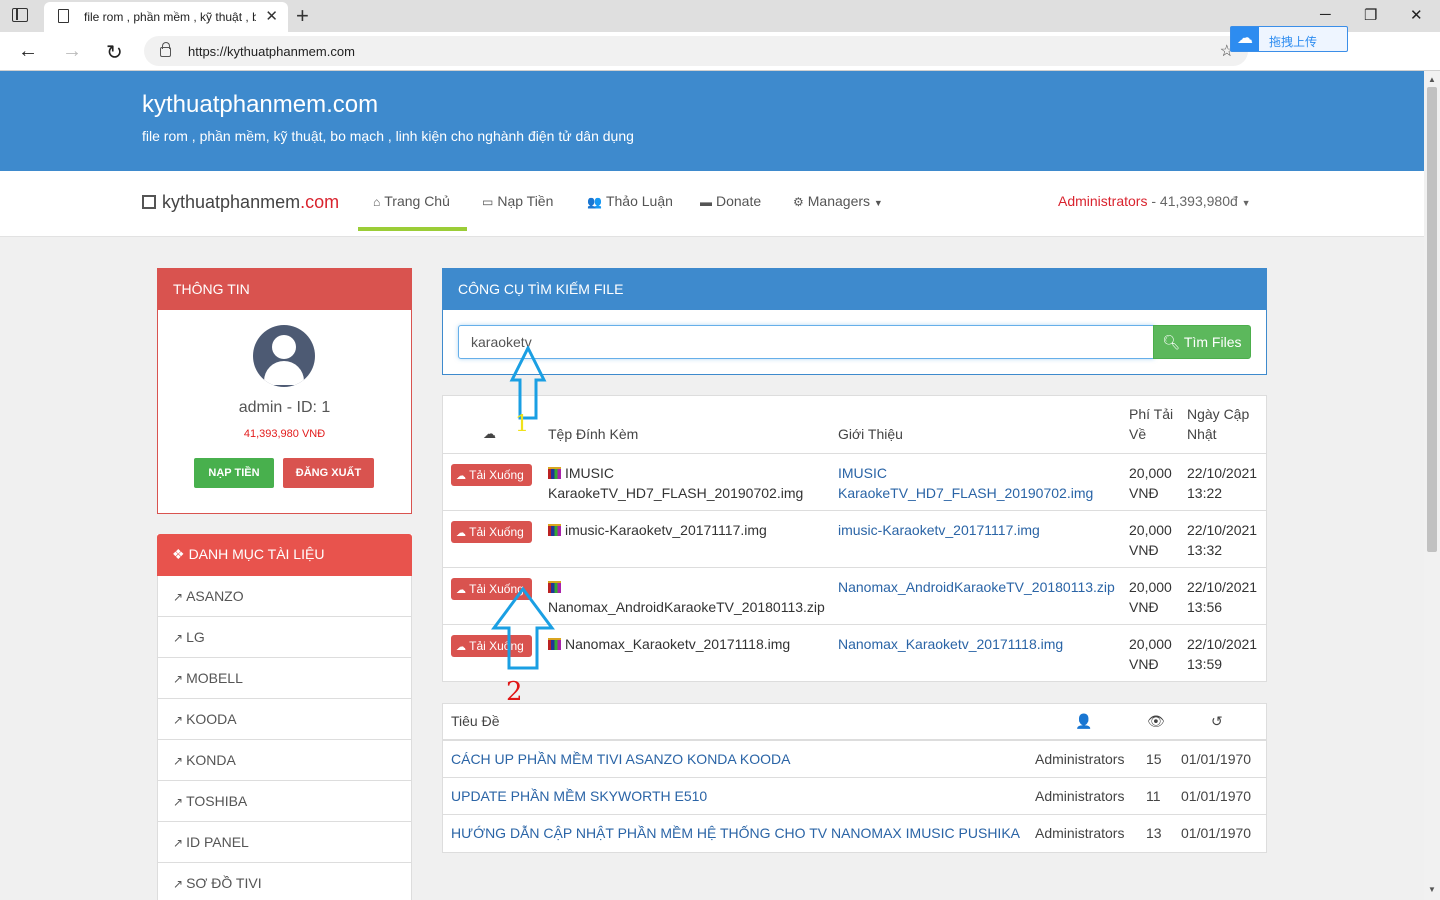 The width and height of the screenshot is (1440, 900). Describe the element at coordinates (1222, 654) in the screenshot. I see `file-date: 22/10/2021 13:59` at that location.